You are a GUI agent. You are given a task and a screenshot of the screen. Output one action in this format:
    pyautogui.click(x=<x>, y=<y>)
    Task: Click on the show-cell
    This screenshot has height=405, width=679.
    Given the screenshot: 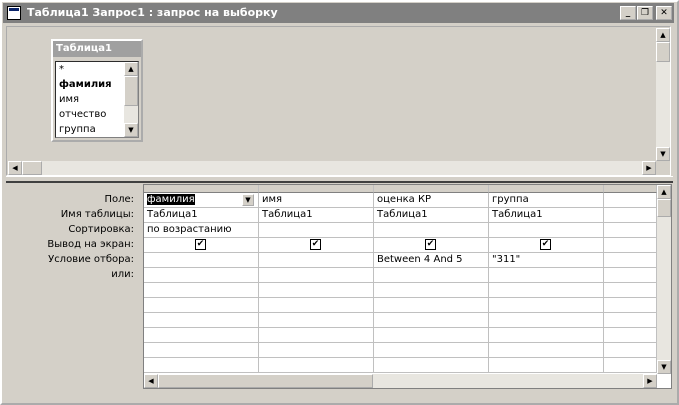 What is the action you would take?
    pyautogui.click(x=630, y=245)
    